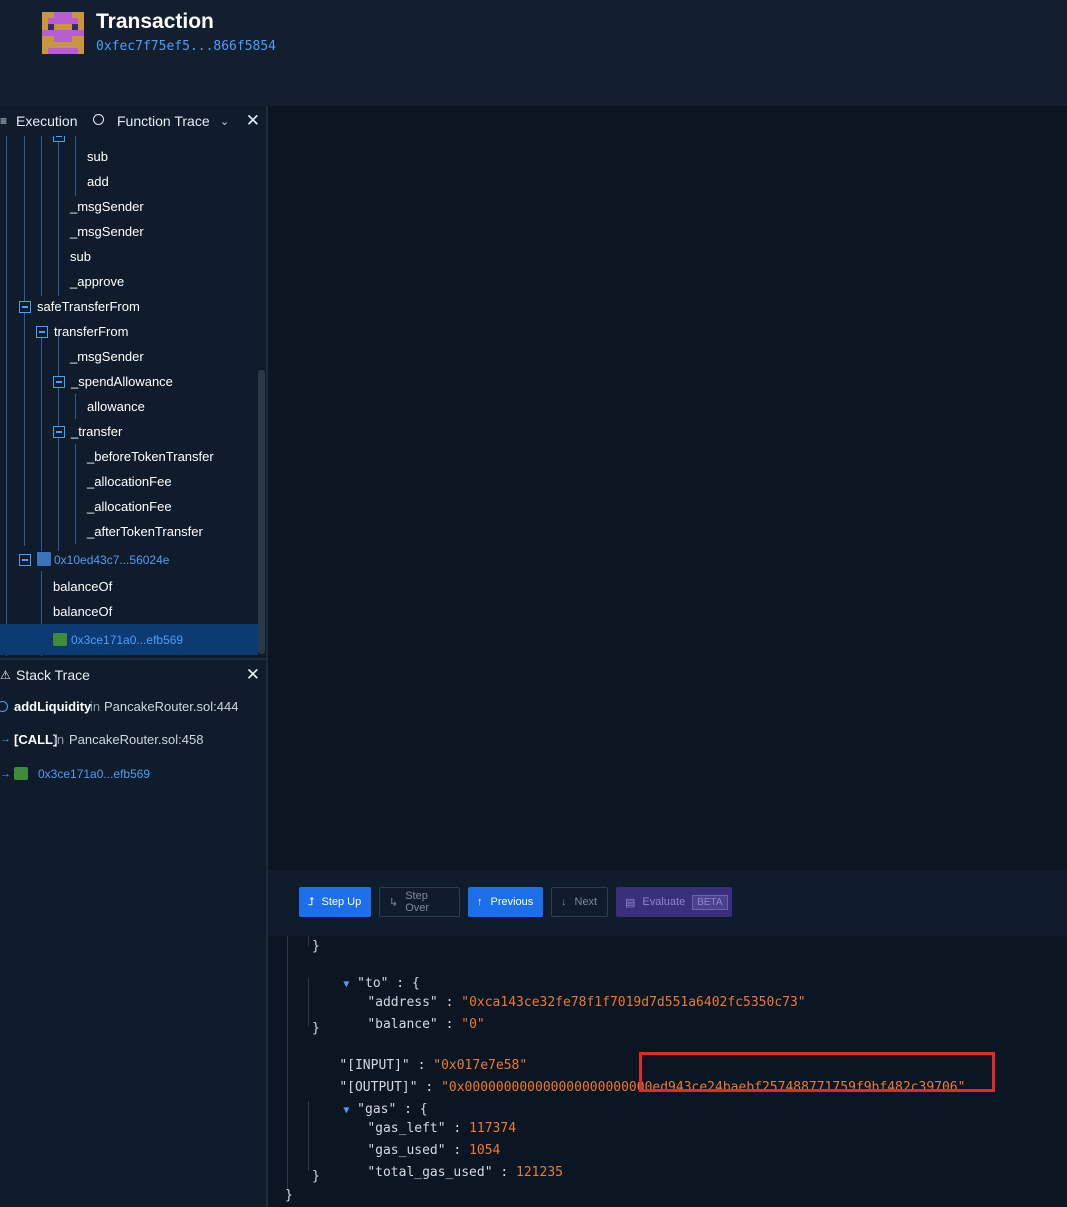  I want to click on frame-circle-icon, so click(4, 706).